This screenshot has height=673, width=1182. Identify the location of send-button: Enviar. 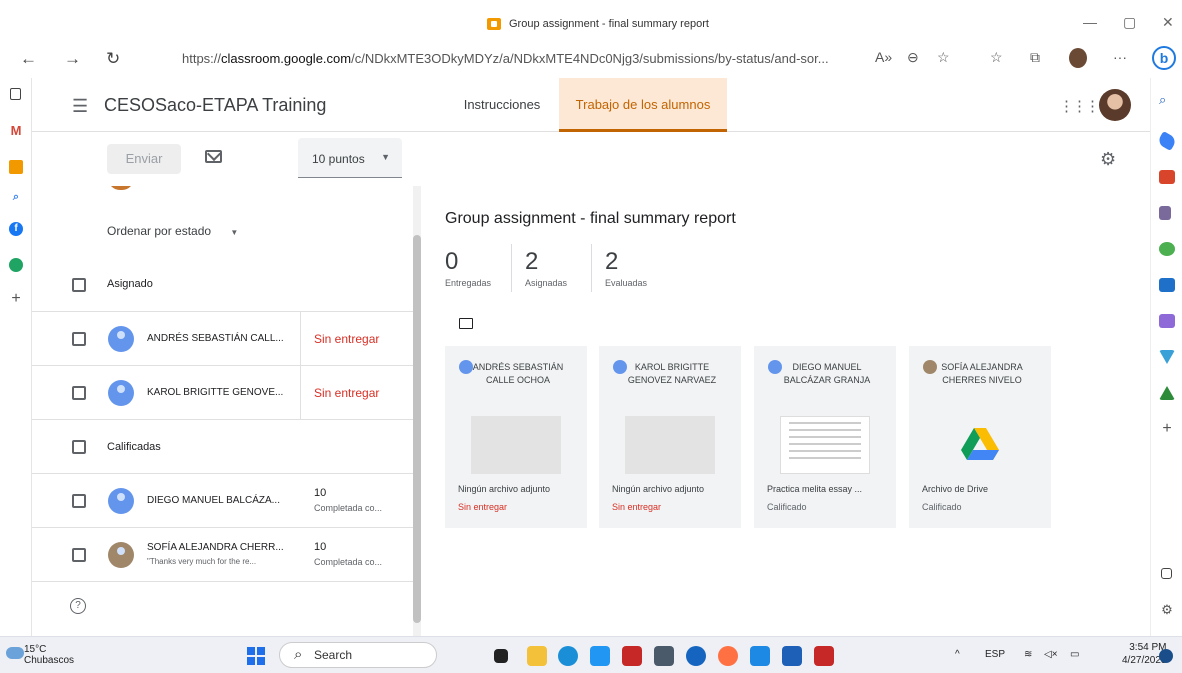
(144, 159).